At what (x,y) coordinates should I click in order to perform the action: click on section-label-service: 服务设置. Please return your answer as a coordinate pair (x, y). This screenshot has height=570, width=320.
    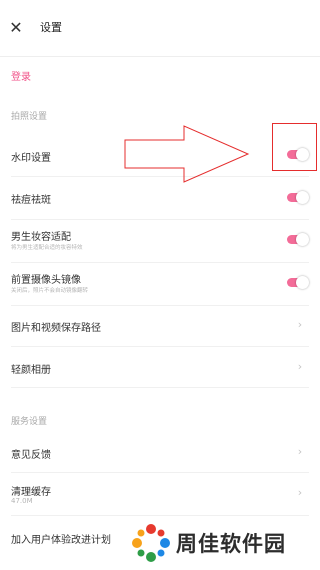
    Looking at the image, I should click on (29, 422).